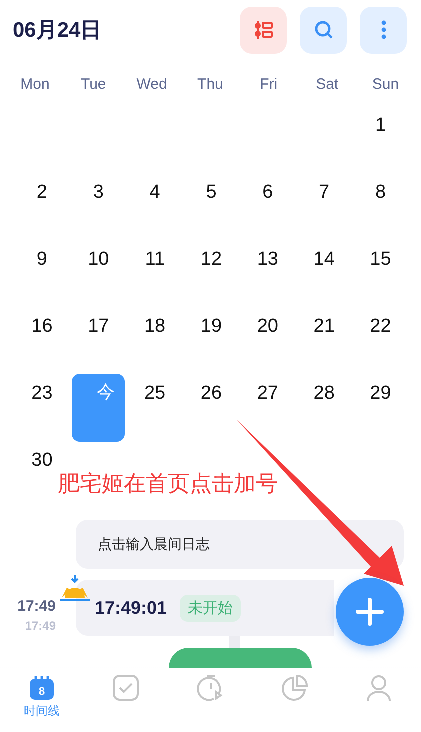  Describe the element at coordinates (211, 327) in the screenshot. I see `day-number: 19` at that location.